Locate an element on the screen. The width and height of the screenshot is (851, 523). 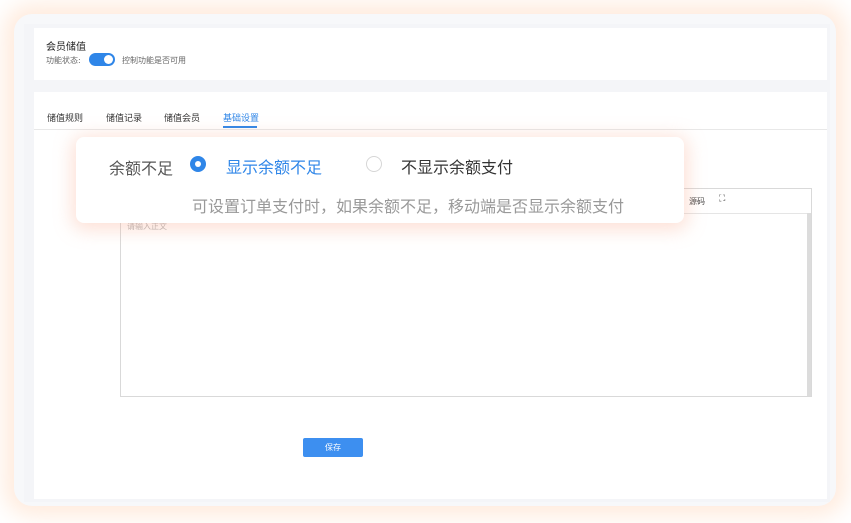
toggle-knob is located at coordinates (108, 59).